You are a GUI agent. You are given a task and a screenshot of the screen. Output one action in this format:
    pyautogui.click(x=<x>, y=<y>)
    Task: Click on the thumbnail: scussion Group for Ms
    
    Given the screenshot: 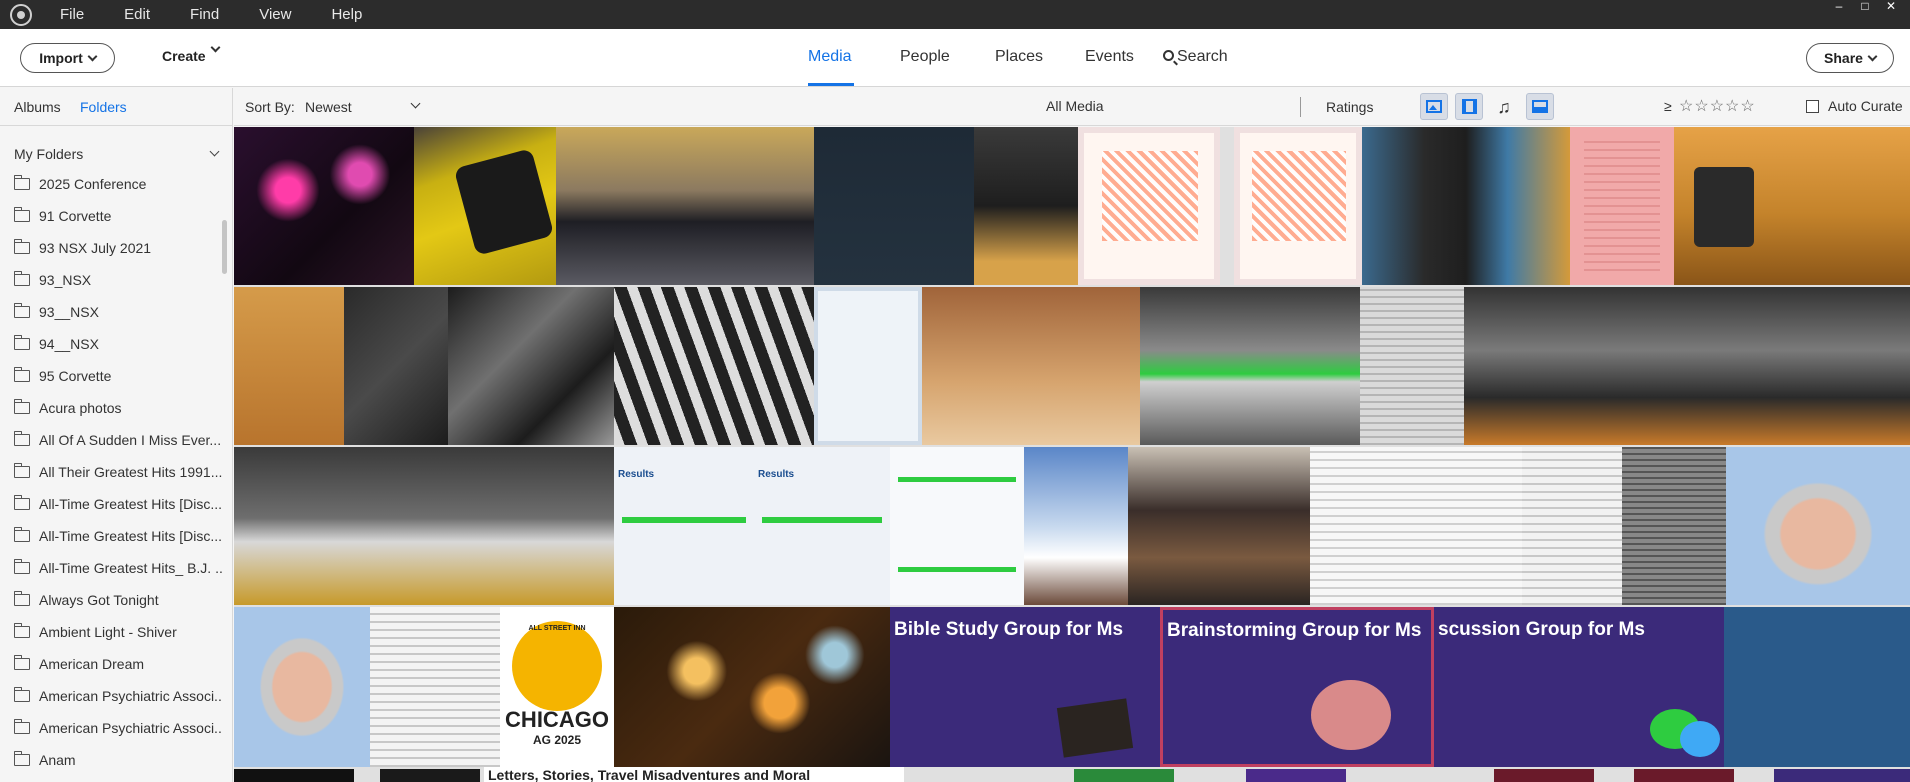 What is the action you would take?
    pyautogui.click(x=1579, y=687)
    